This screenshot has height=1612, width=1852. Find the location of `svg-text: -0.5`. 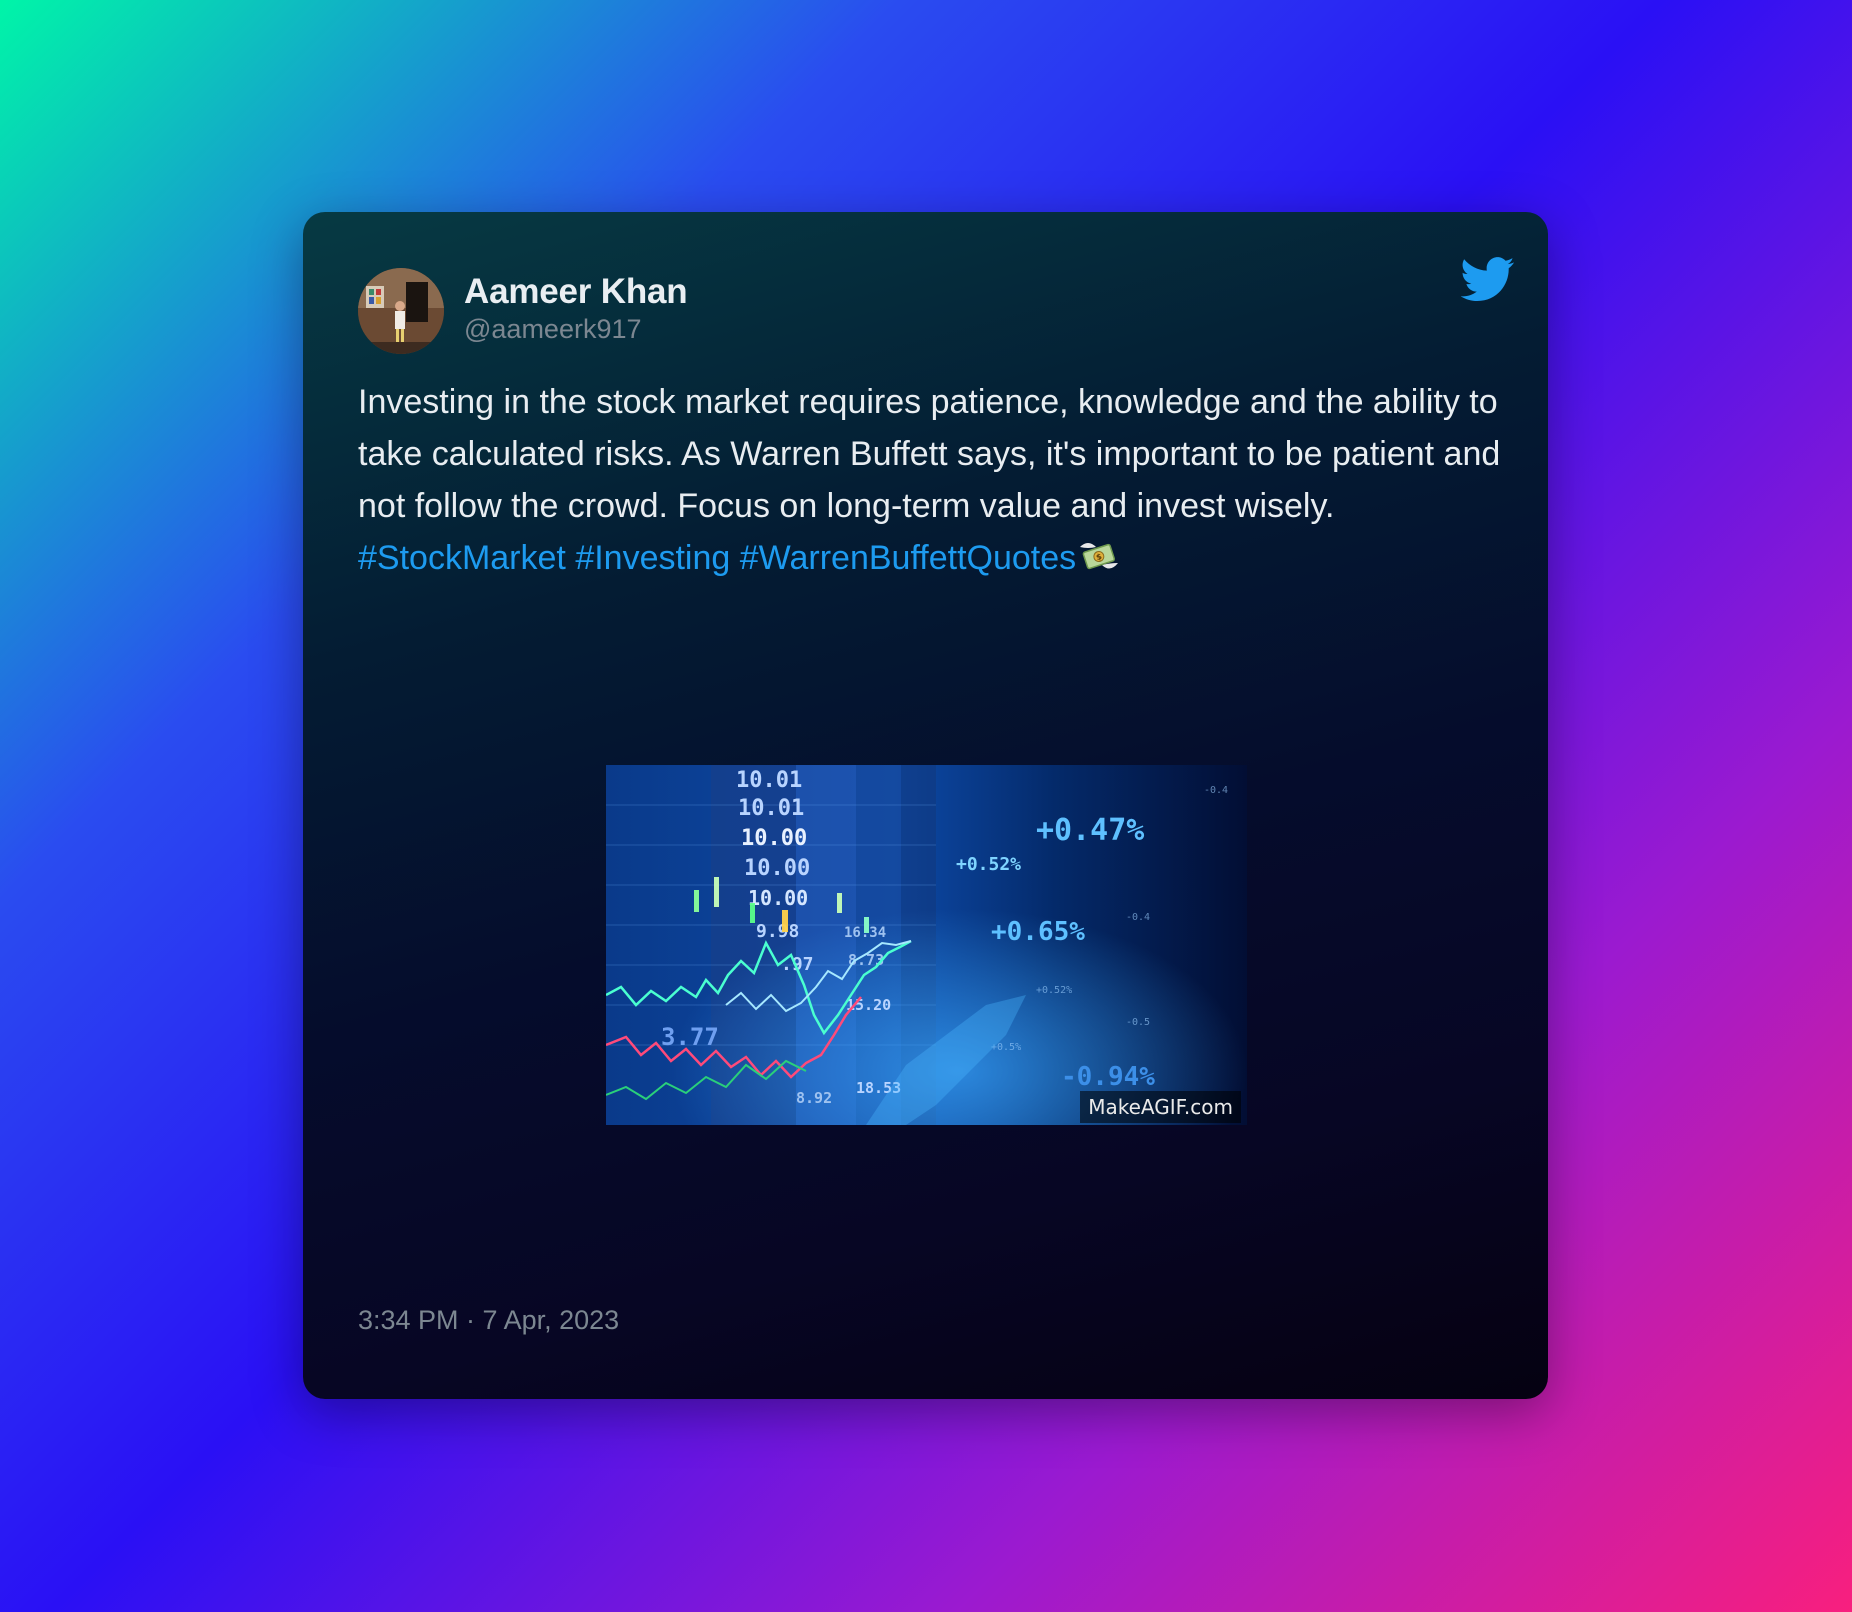

svg-text: -0.5 is located at coordinates (1138, 1022).